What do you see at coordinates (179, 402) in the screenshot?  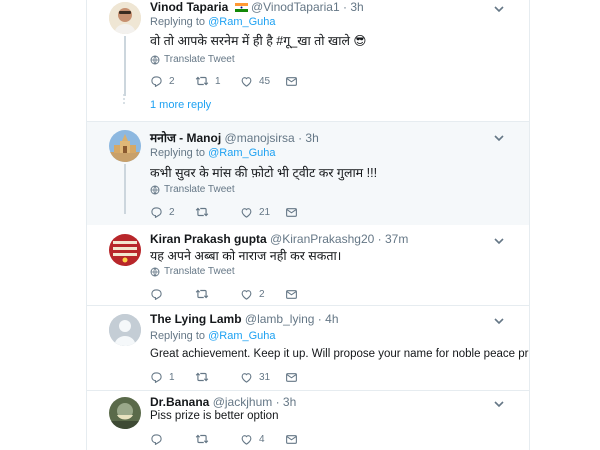 I see `author-name: Dr.Banana` at bounding box center [179, 402].